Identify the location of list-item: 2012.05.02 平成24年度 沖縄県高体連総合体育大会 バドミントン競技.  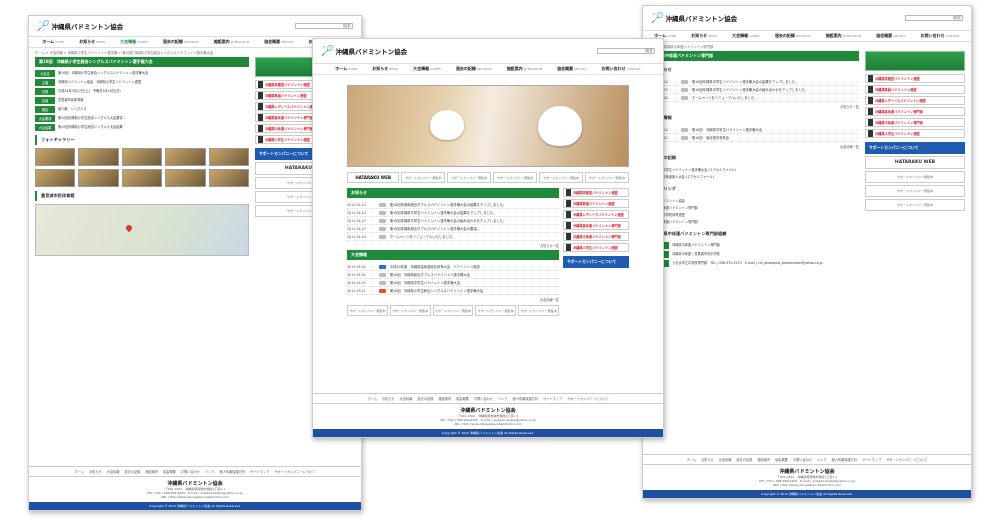
(453, 267).